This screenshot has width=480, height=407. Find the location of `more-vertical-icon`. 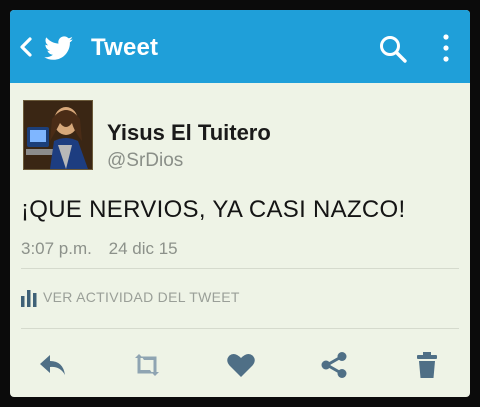

more-vertical-icon is located at coordinates (446, 48).